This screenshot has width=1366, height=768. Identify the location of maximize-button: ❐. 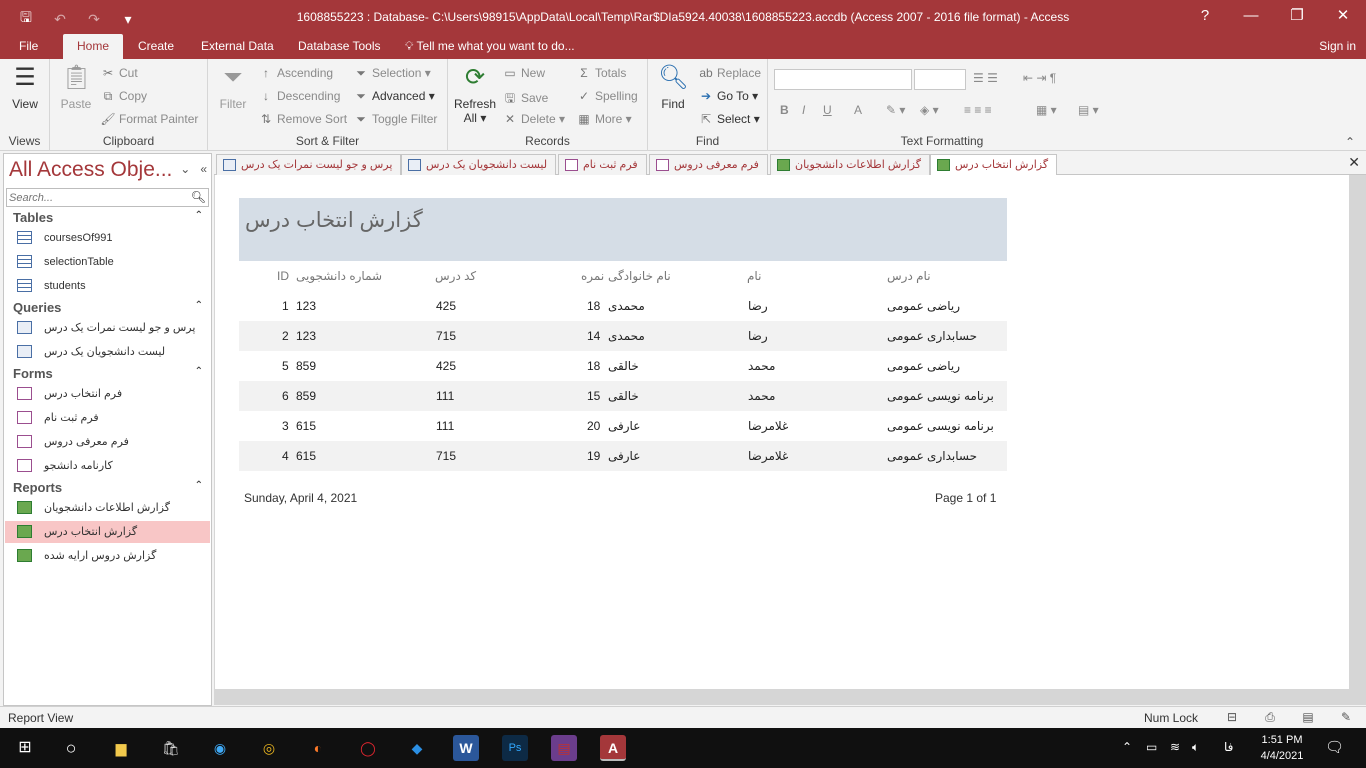
(1297, 17).